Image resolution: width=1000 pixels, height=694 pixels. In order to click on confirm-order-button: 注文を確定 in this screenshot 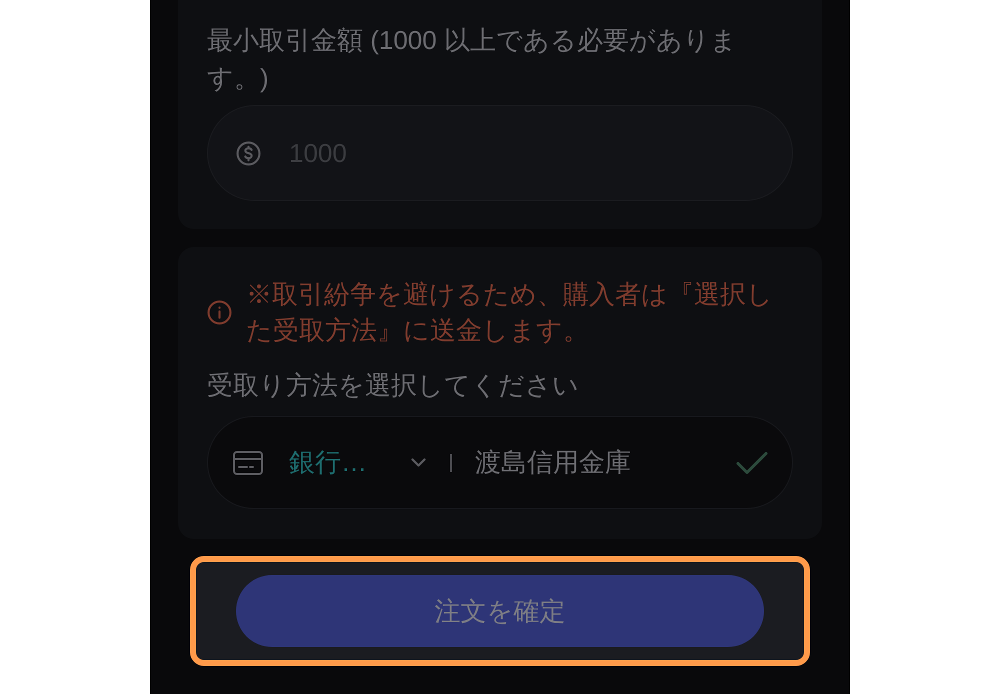, I will do `click(500, 611)`.